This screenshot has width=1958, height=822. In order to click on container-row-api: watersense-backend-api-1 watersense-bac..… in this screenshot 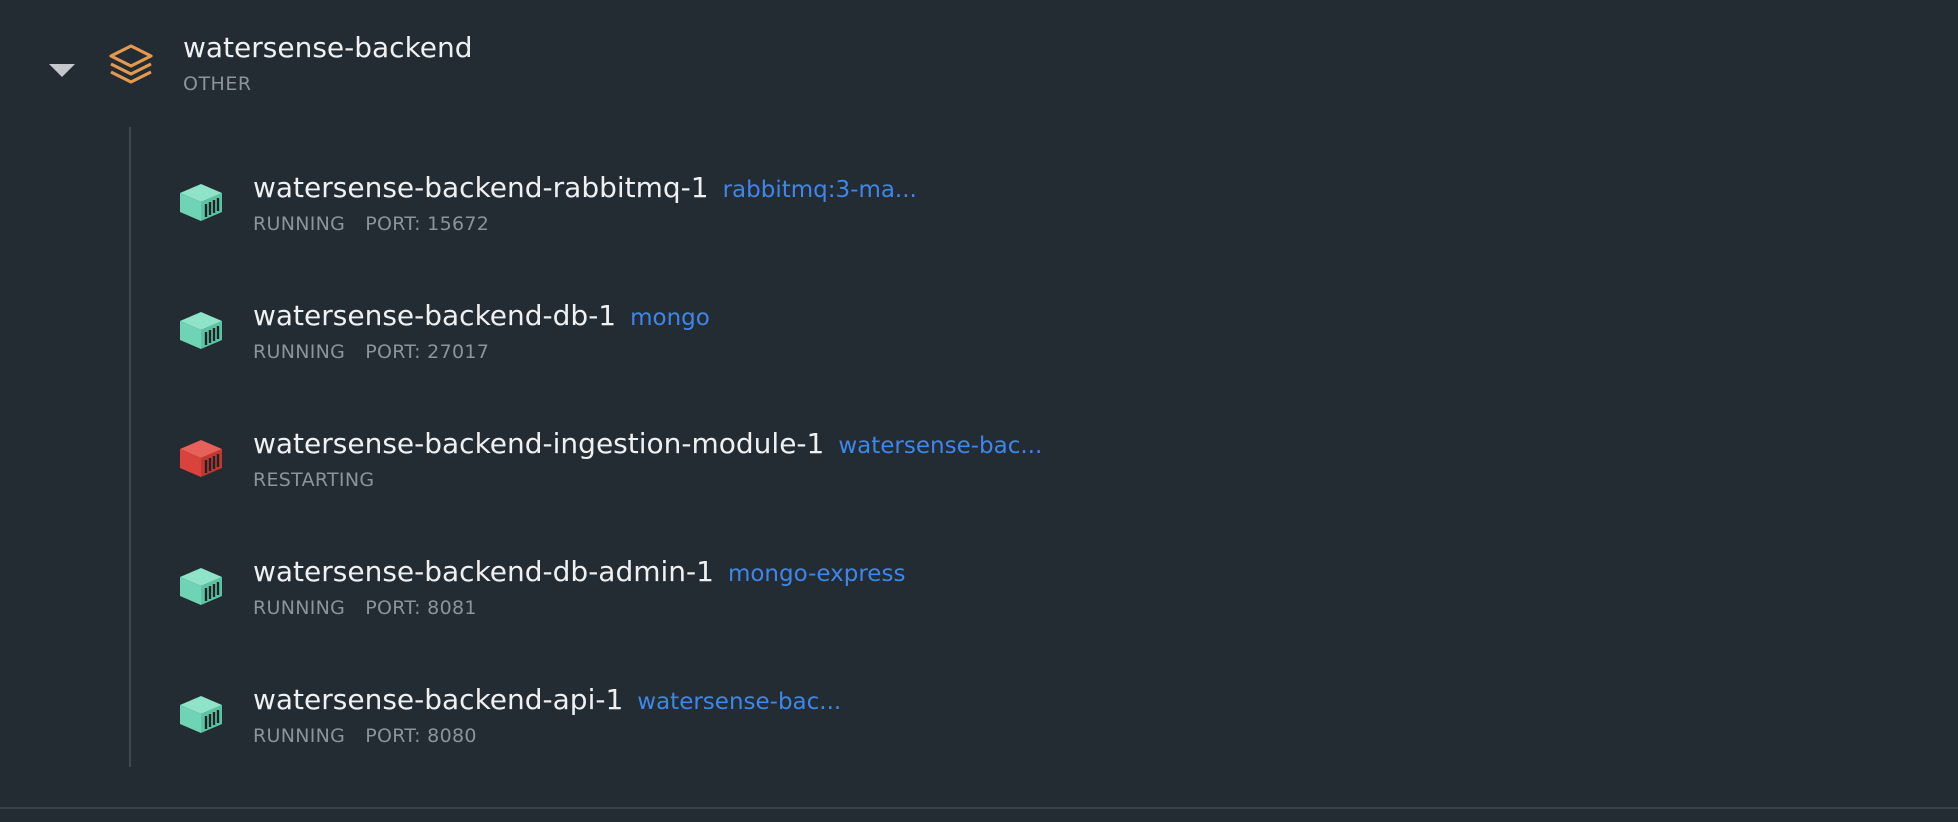, I will do `click(1020, 702)`.